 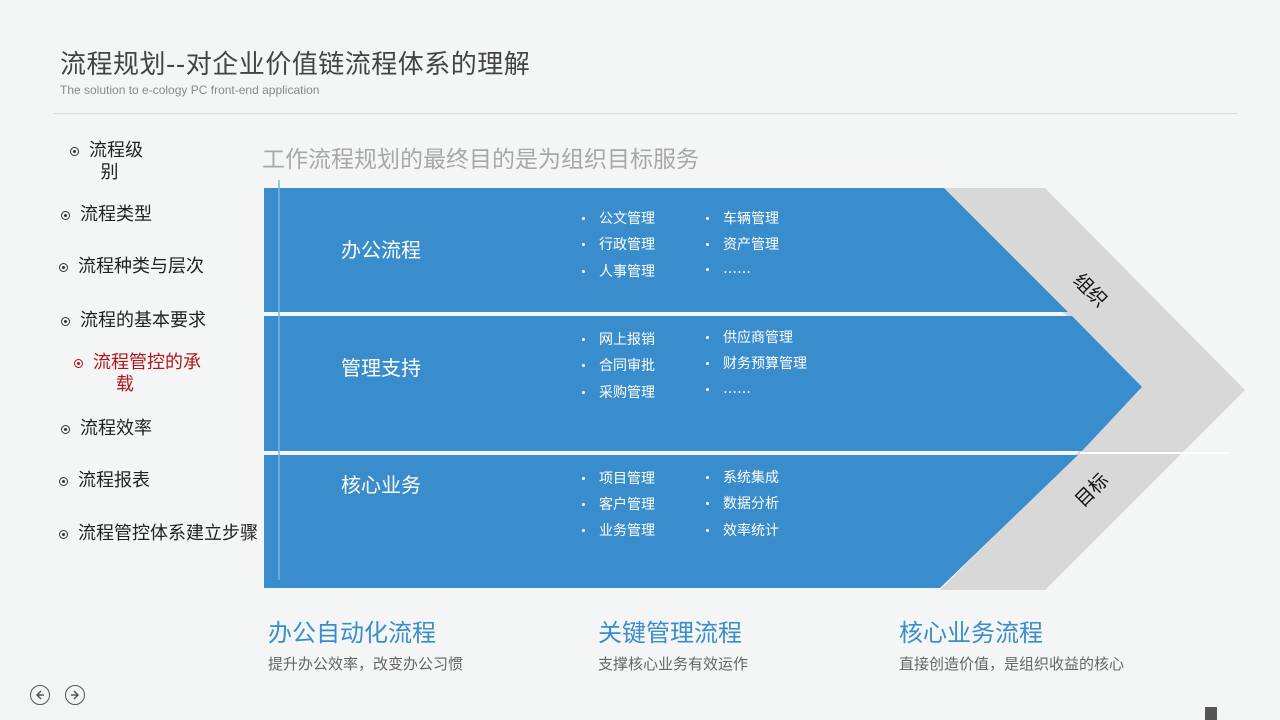 What do you see at coordinates (1211, 713) in the screenshot?
I see `corner-marker` at bounding box center [1211, 713].